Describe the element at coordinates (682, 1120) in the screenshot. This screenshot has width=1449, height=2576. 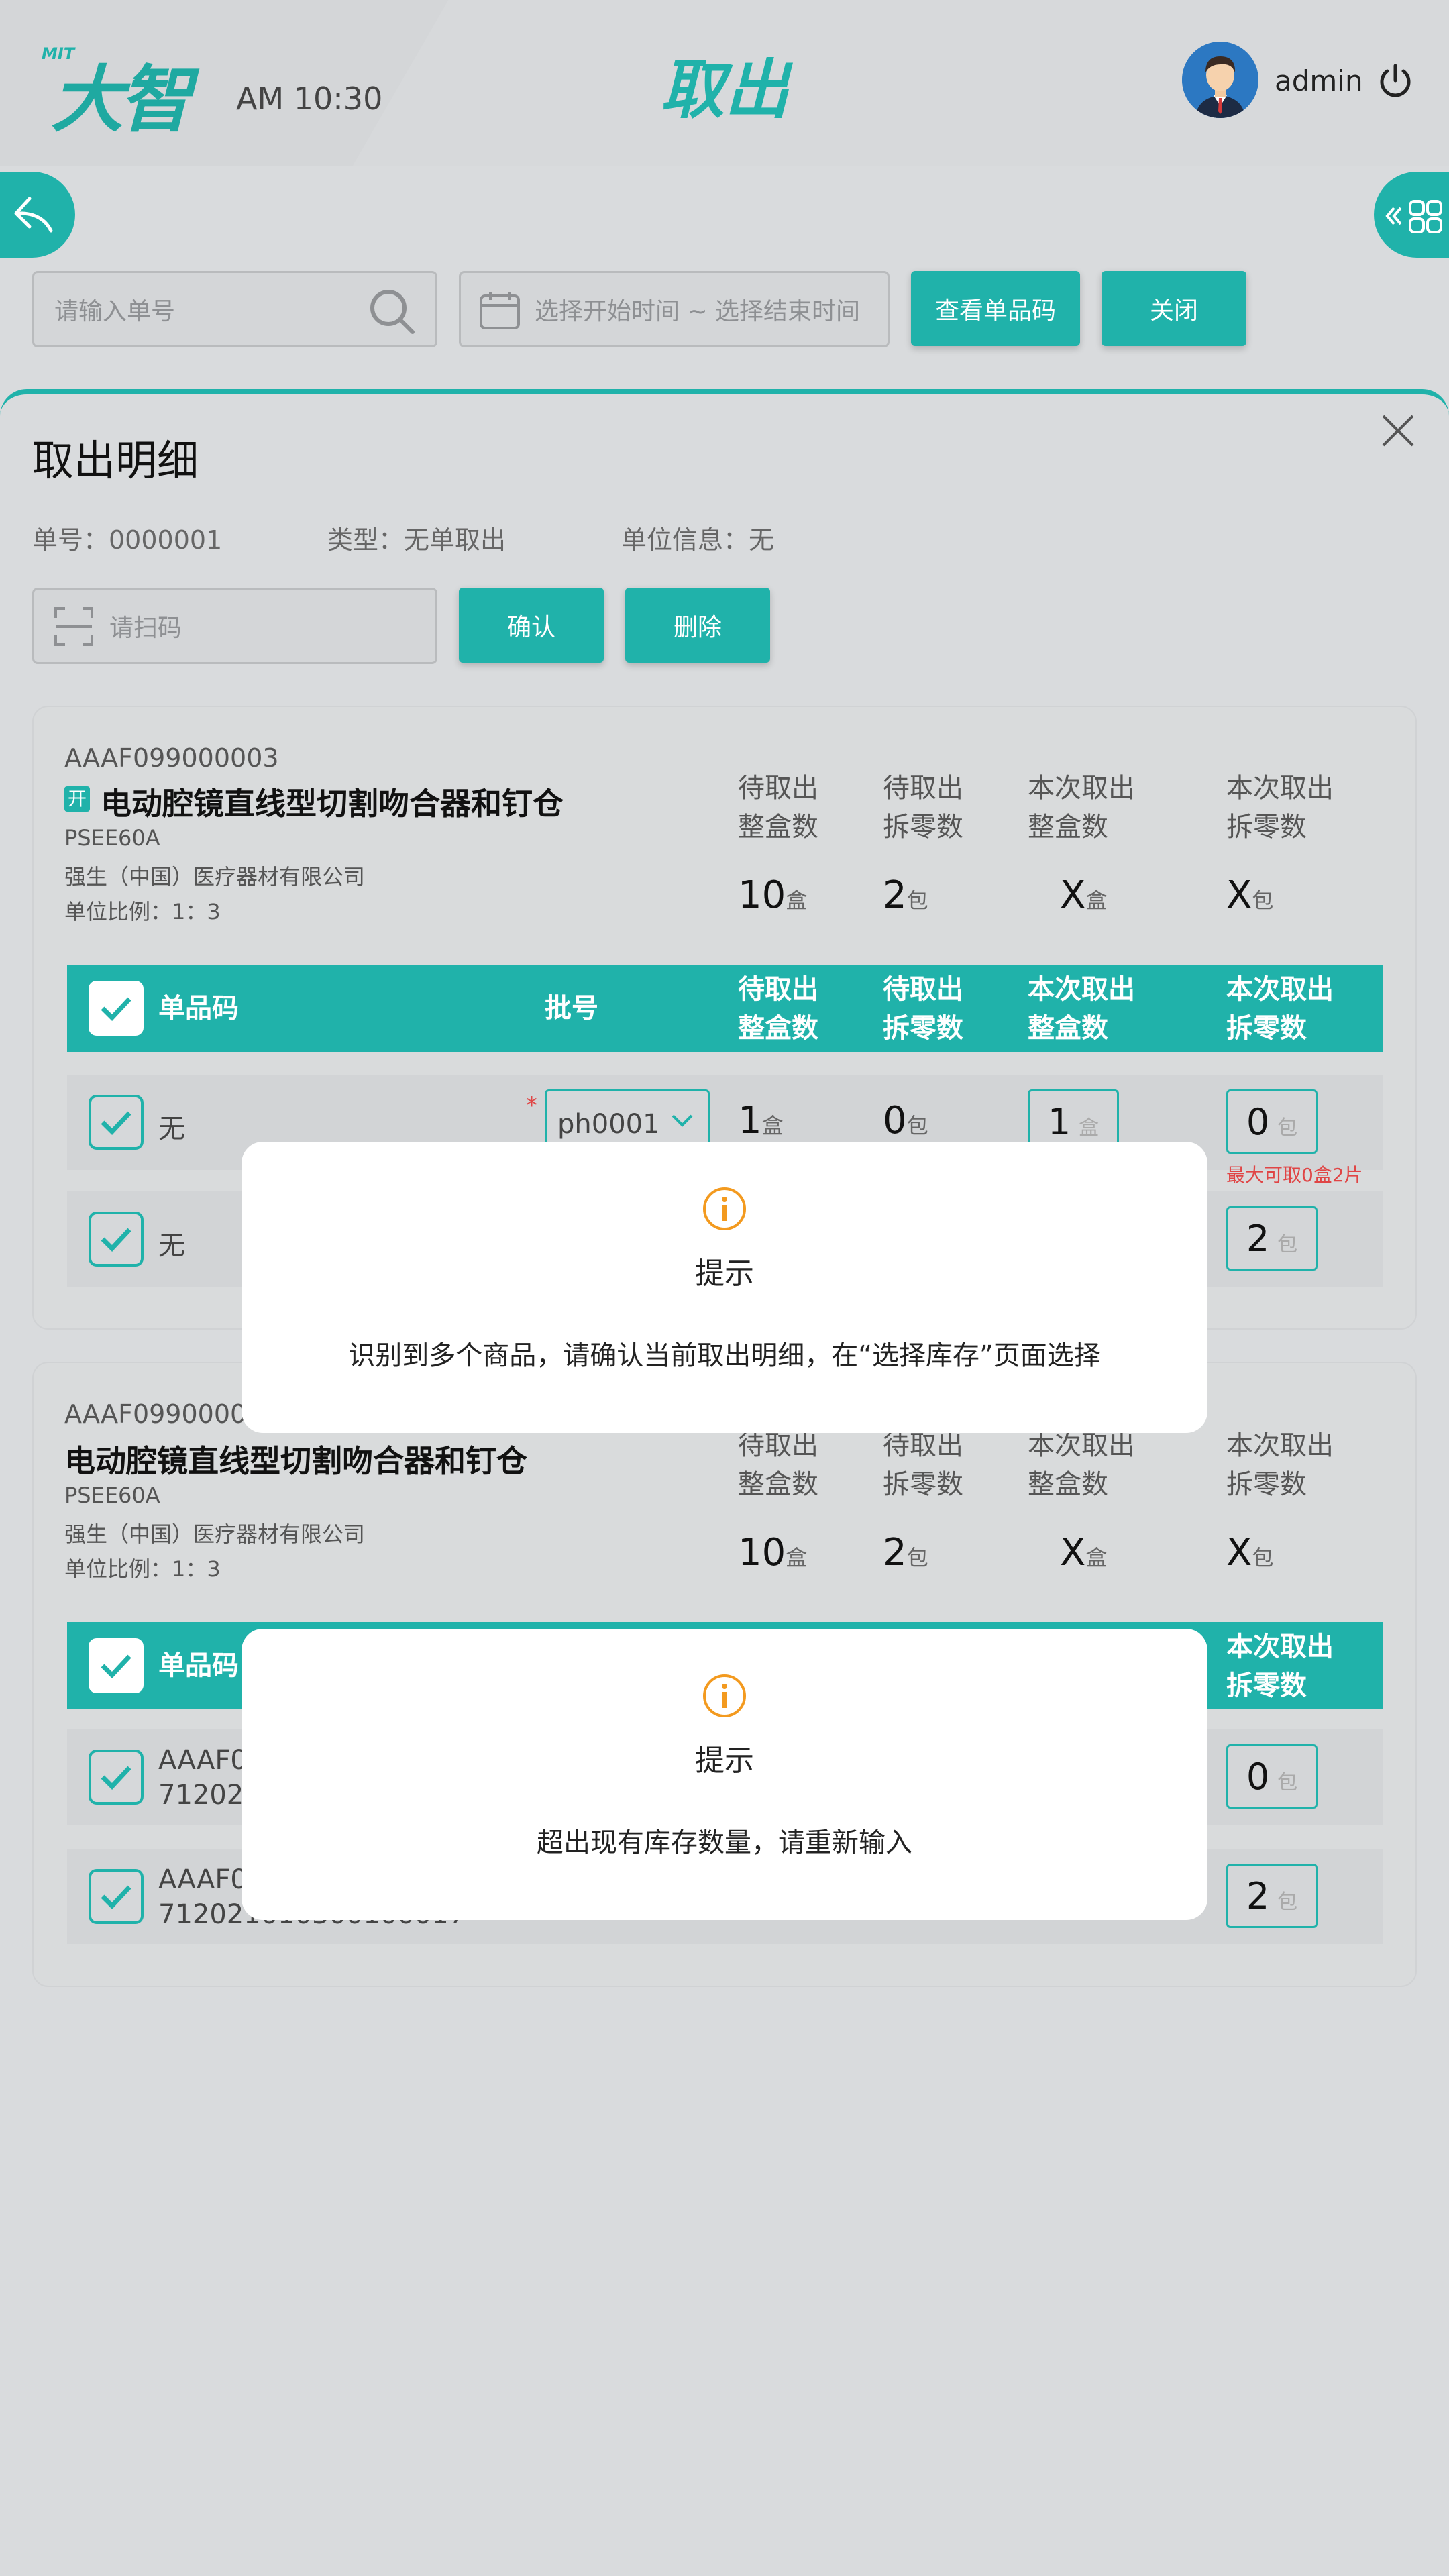
I see `chevron-down-icon` at that location.